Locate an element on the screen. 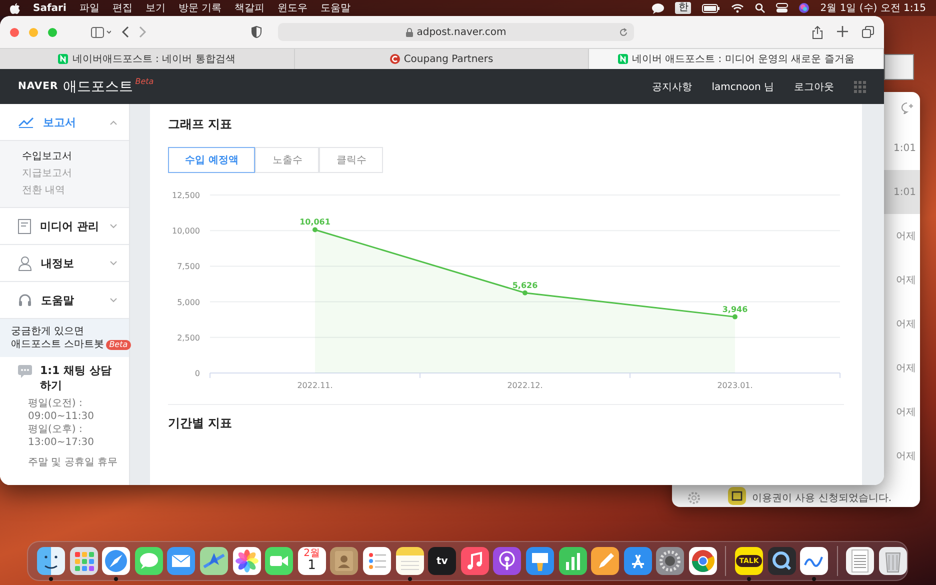  n-logo-icon is located at coordinates (623, 59).